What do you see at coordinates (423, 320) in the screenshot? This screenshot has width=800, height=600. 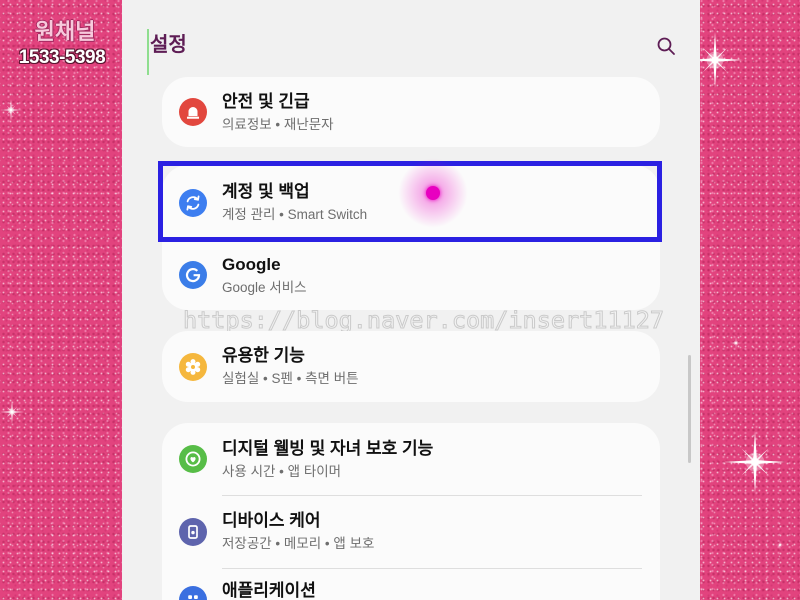 I see `watermark: https://blog.naver.com/insert11127` at bounding box center [423, 320].